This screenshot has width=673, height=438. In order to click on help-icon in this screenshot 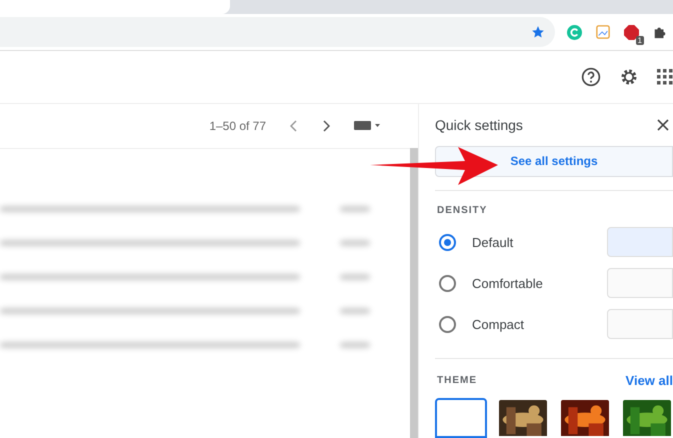, I will do `click(591, 77)`.